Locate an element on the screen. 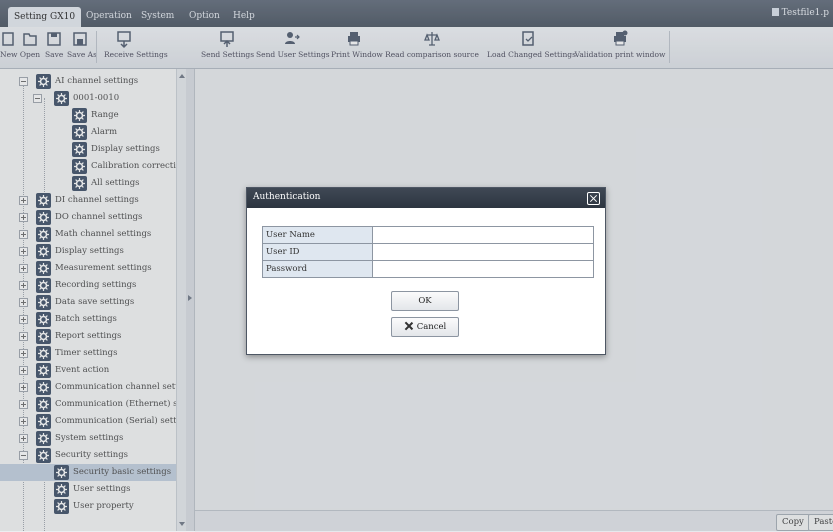  cancel-x-icon is located at coordinates (408, 325).